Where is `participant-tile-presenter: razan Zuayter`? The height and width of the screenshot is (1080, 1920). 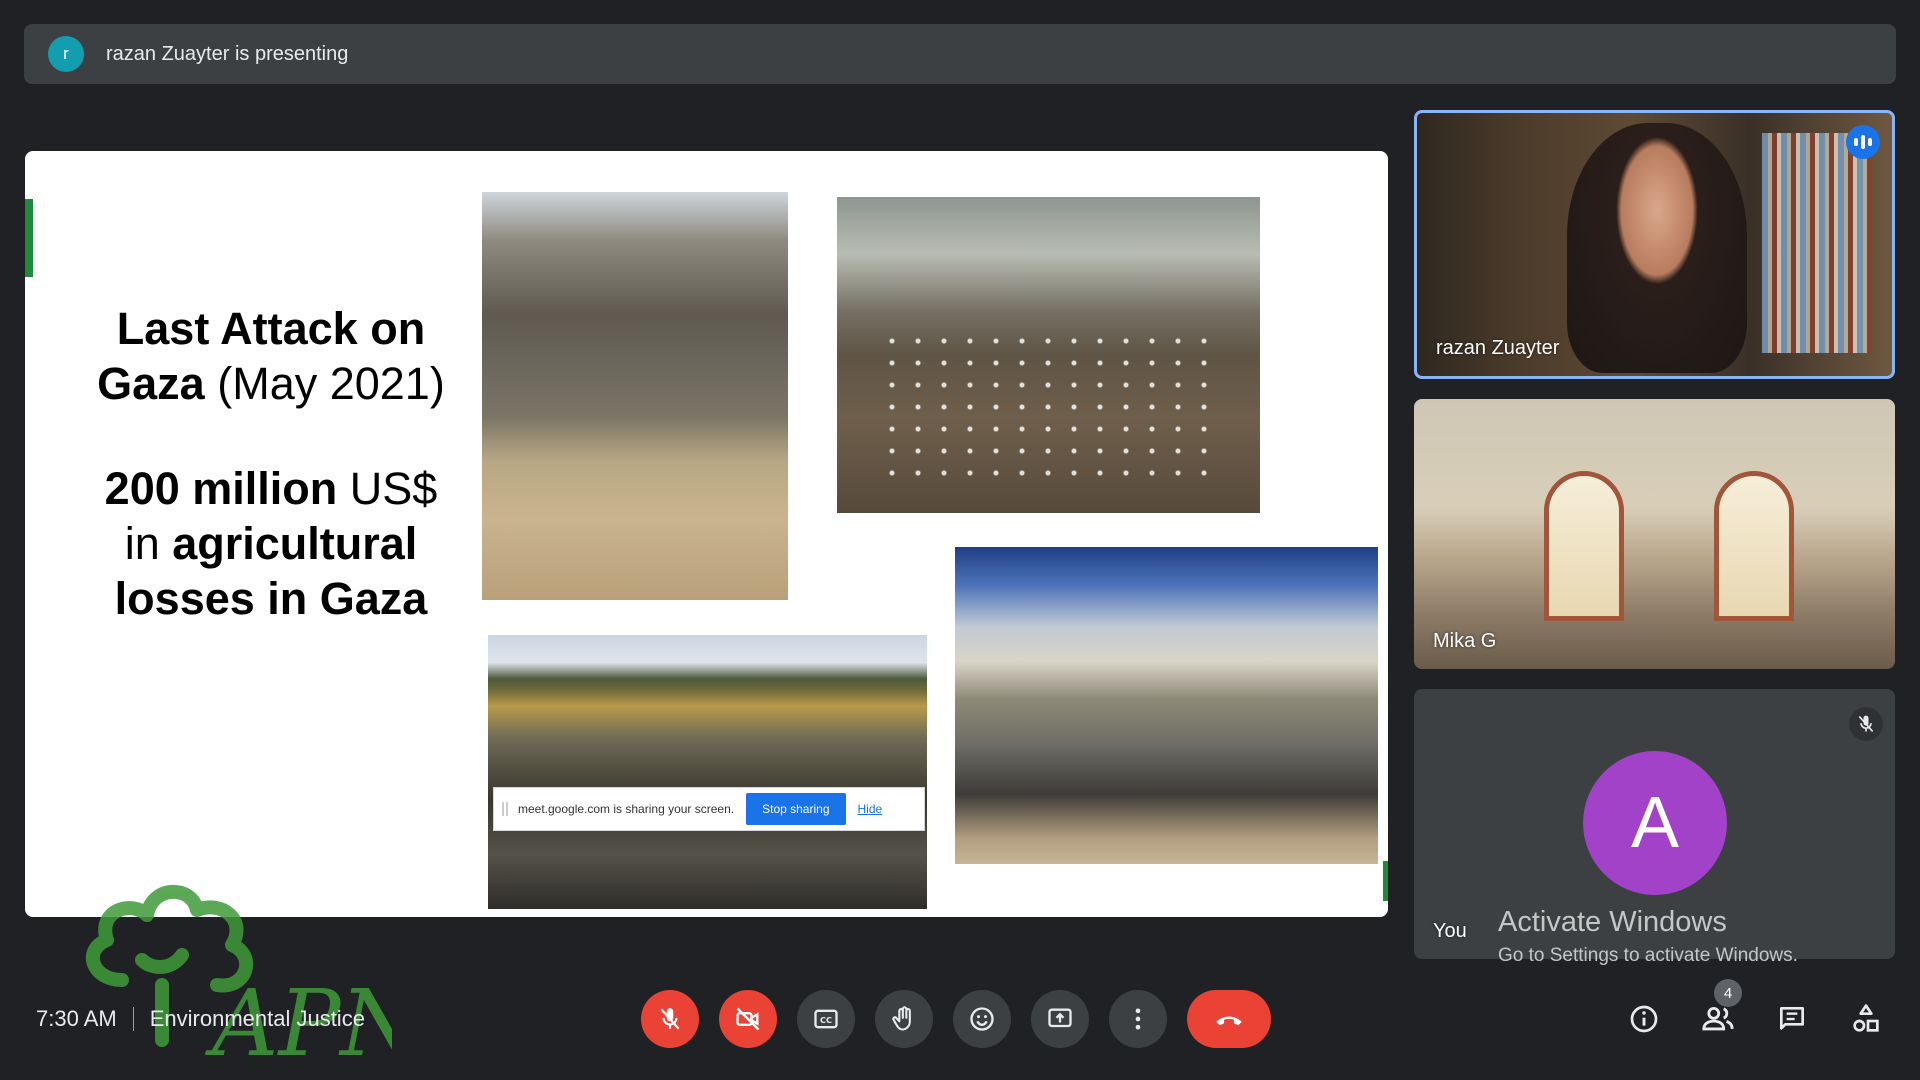
participant-tile-presenter: razan Zuayter is located at coordinates (1654, 244).